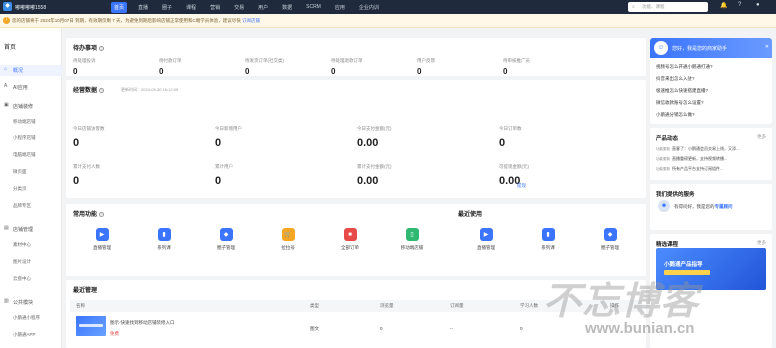 This screenshot has height=348, width=776. What do you see at coordinates (226, 239) in the screenshot?
I see `functions-item: ◆ 圈子管理` at bounding box center [226, 239].